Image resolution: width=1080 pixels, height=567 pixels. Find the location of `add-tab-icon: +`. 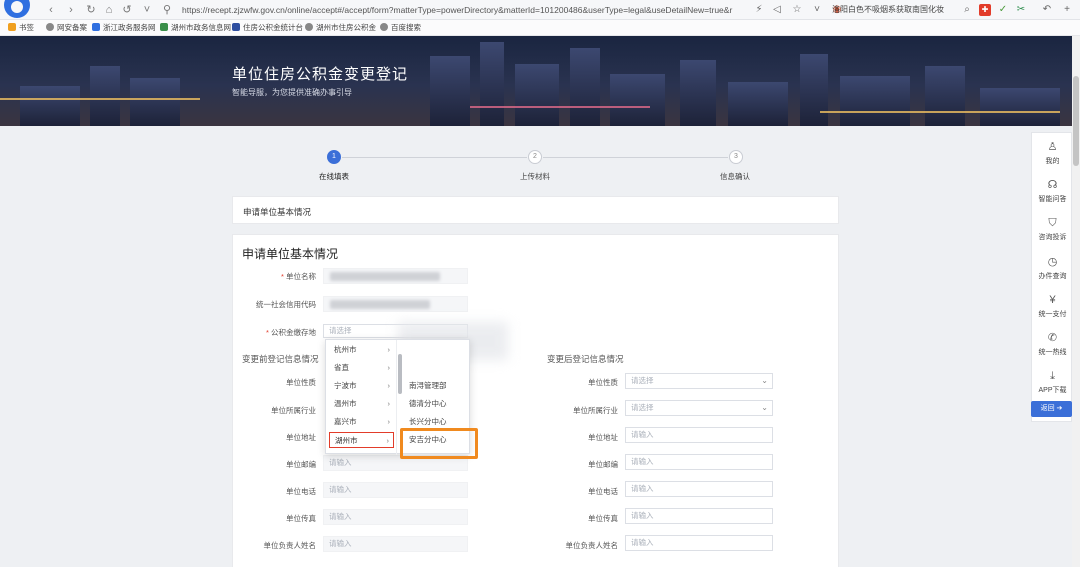

add-tab-icon: + is located at coordinates (1067, 10).